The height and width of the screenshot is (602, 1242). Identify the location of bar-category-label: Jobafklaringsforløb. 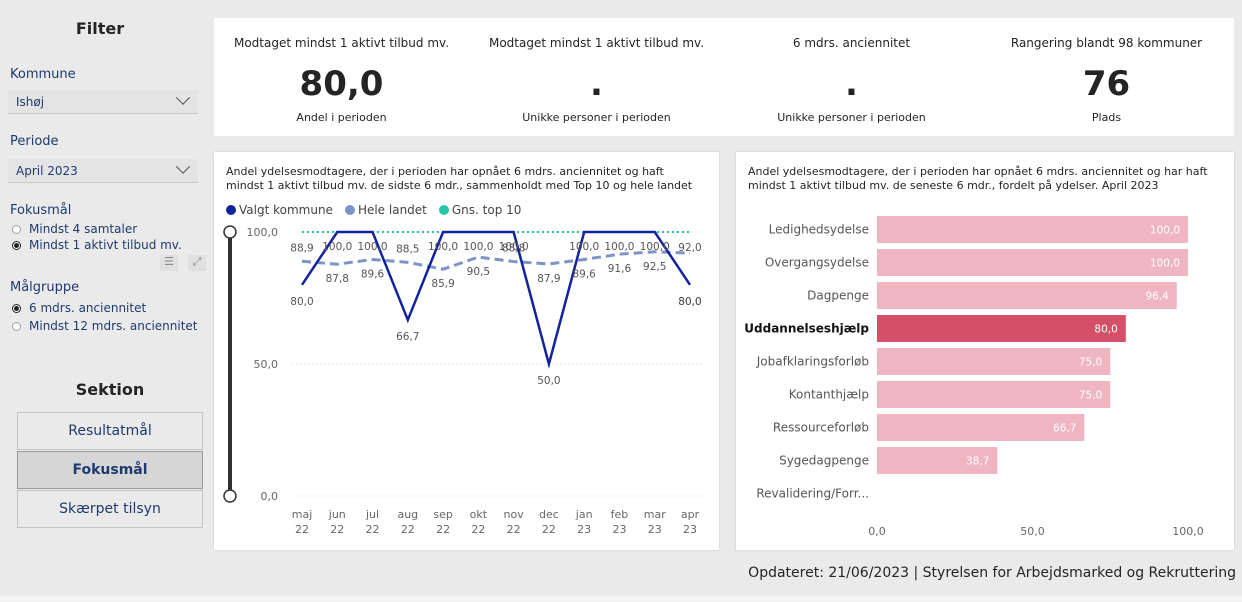
(812, 362).